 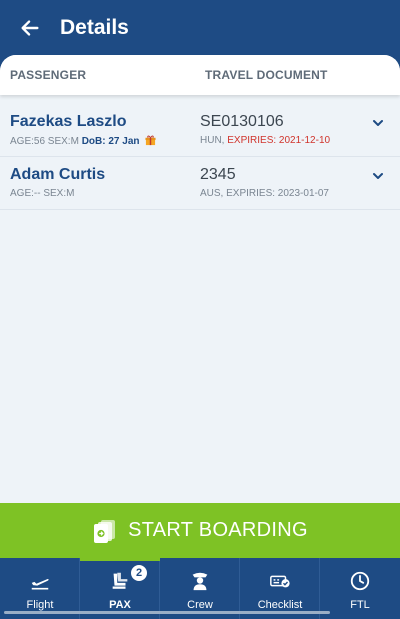 What do you see at coordinates (48, 75) in the screenshot?
I see `passenger-column-label: PASSENGER` at bounding box center [48, 75].